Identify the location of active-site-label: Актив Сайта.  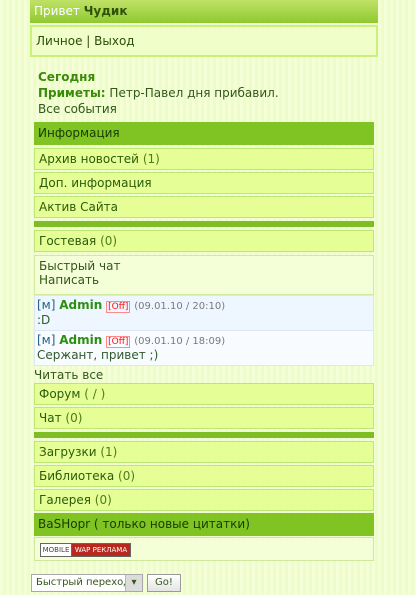
(79, 207).